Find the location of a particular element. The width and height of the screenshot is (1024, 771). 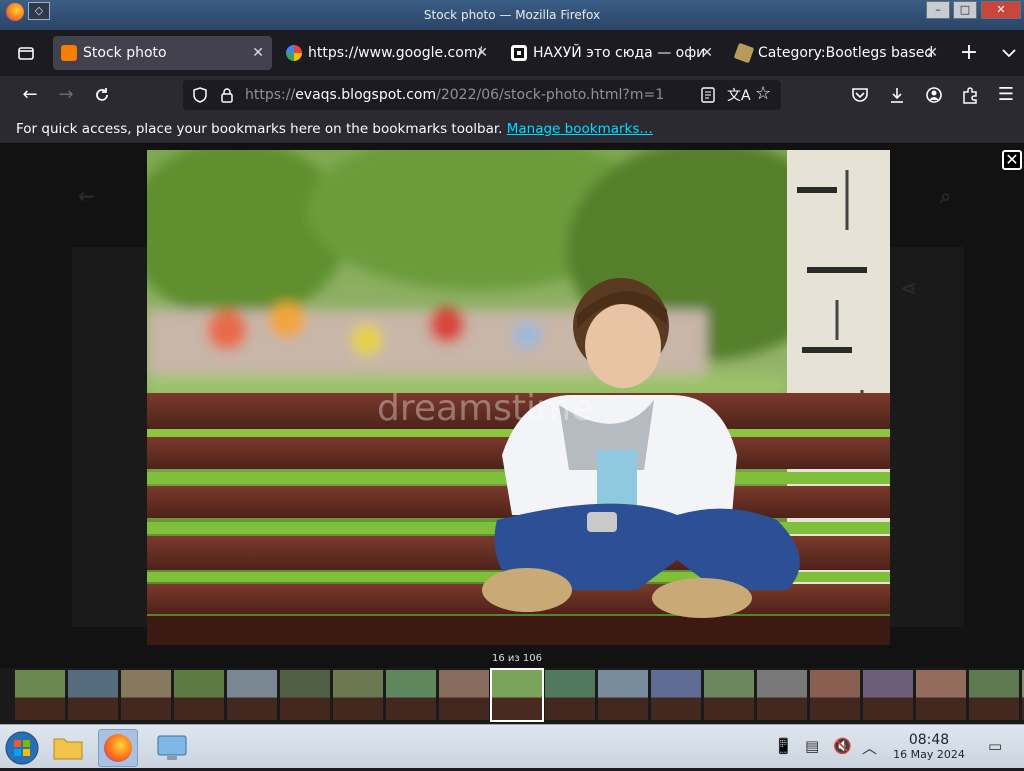

firefox-taskbar-button is located at coordinates (118, 748).